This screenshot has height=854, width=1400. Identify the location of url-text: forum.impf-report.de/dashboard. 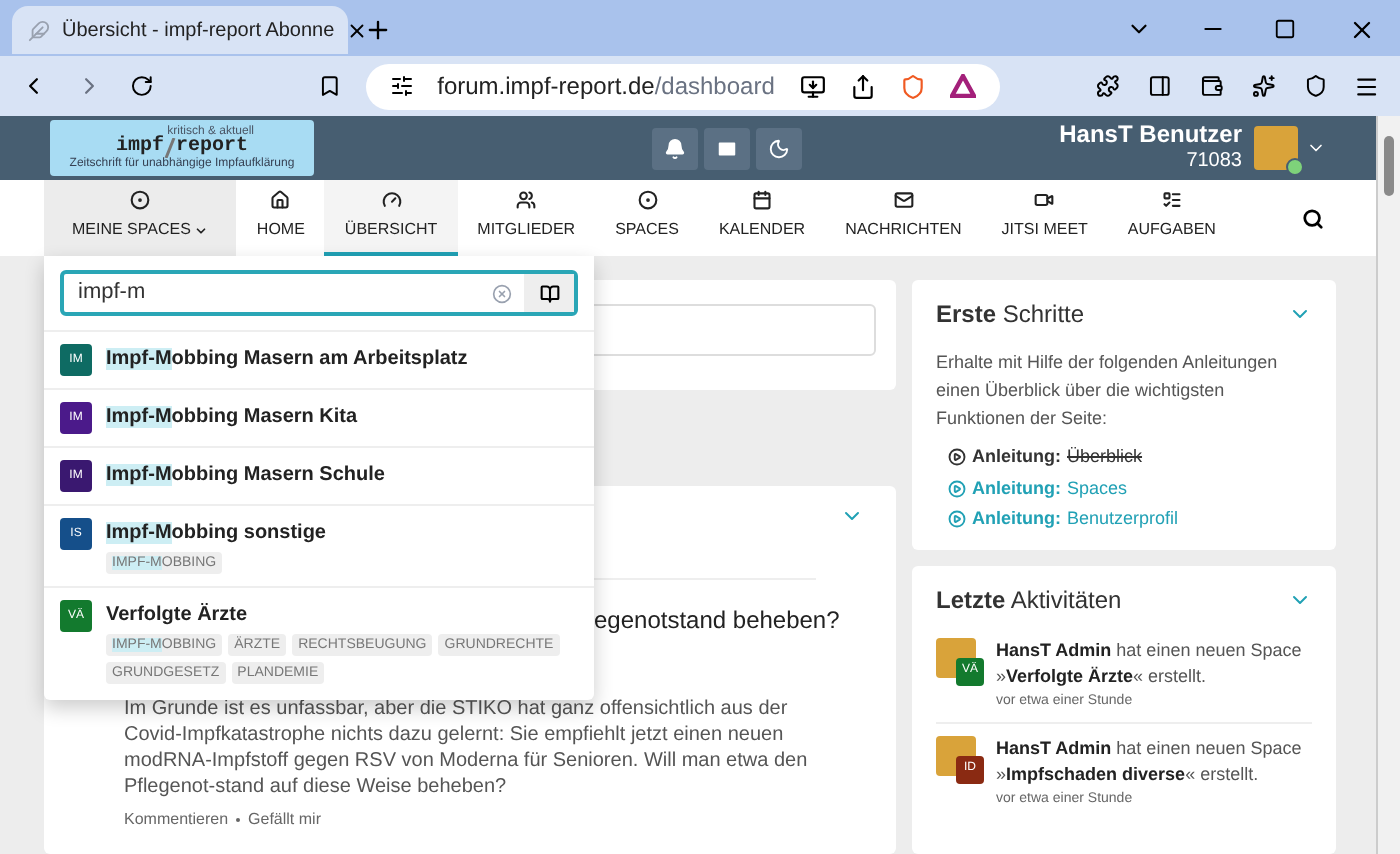
(607, 87).